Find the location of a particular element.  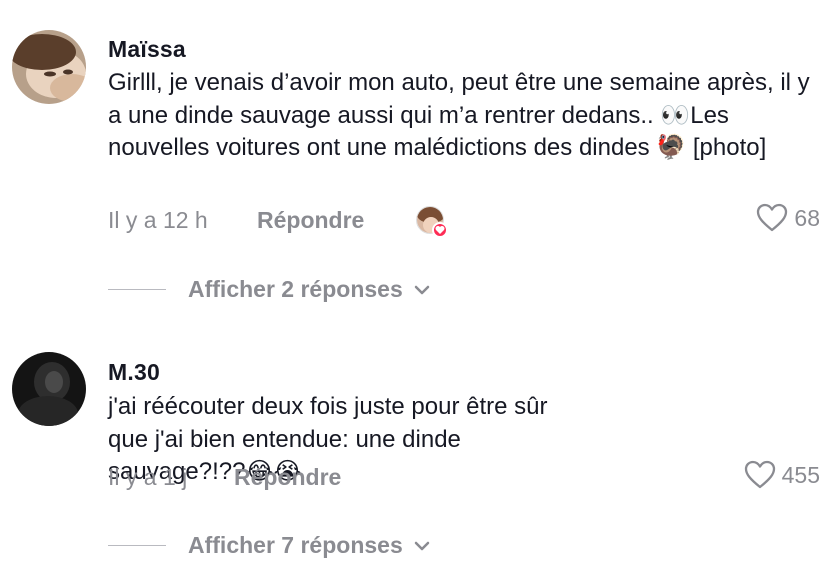

view-replies-button: Afficher 2 réponses is located at coordinates (269, 289).